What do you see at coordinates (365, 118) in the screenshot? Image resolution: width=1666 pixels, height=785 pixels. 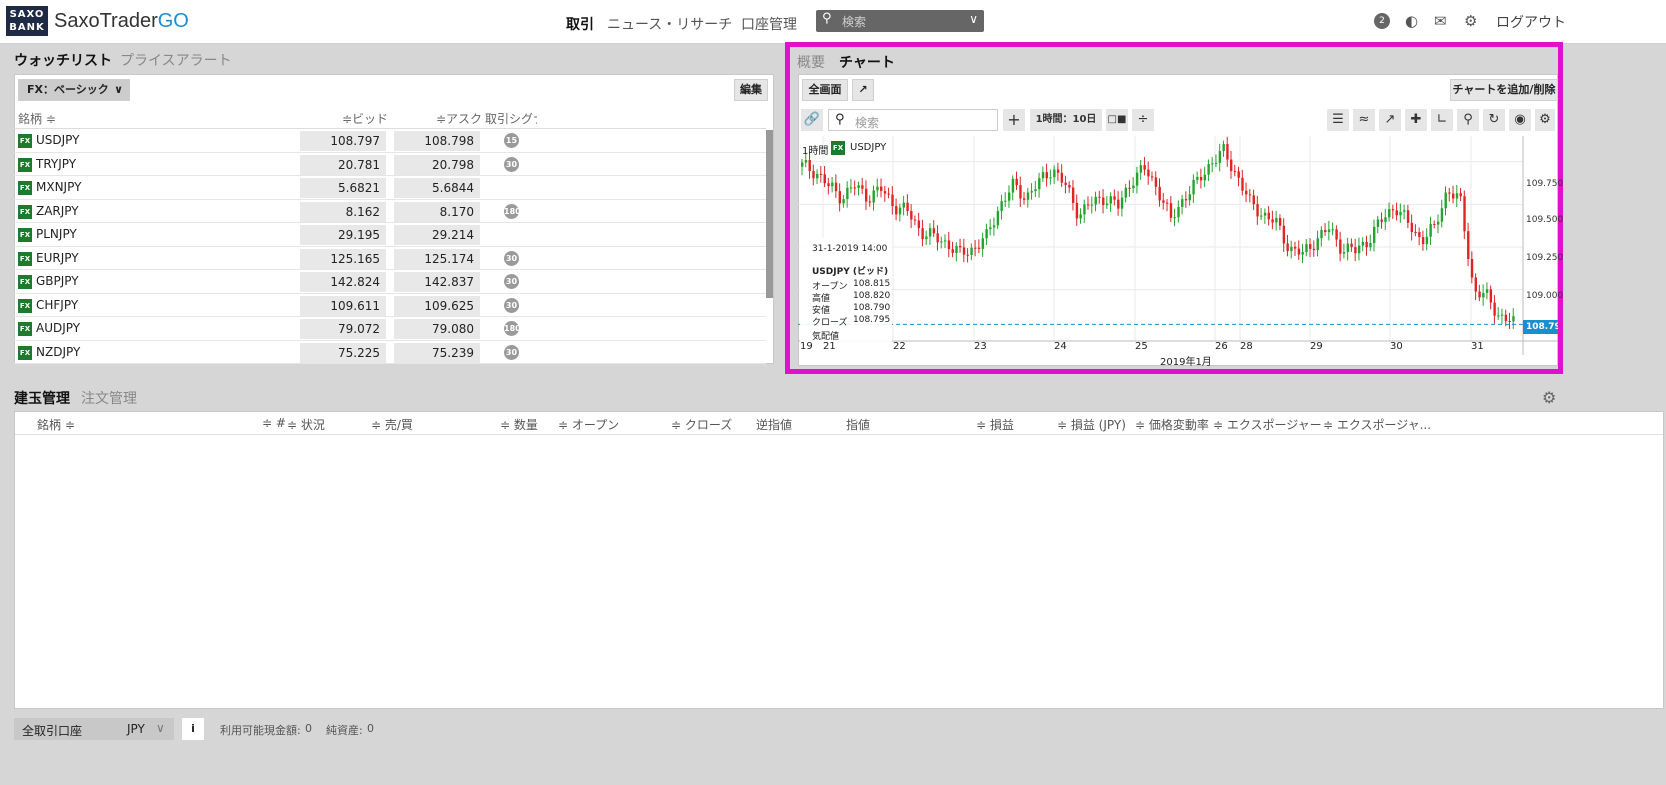 I see `col-bid: ≑ビッド` at bounding box center [365, 118].